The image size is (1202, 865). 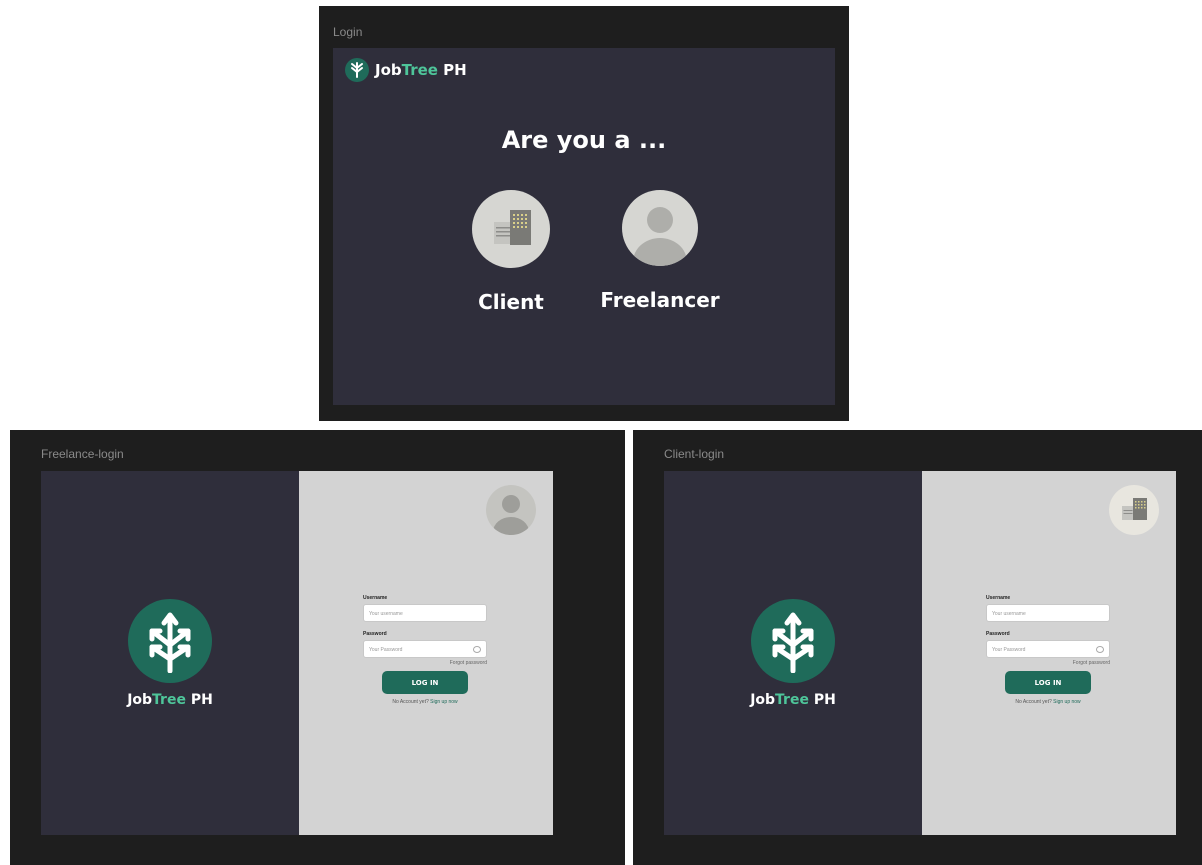 I want to click on brand-logo: JobTree PH, so click(x=406, y=70).